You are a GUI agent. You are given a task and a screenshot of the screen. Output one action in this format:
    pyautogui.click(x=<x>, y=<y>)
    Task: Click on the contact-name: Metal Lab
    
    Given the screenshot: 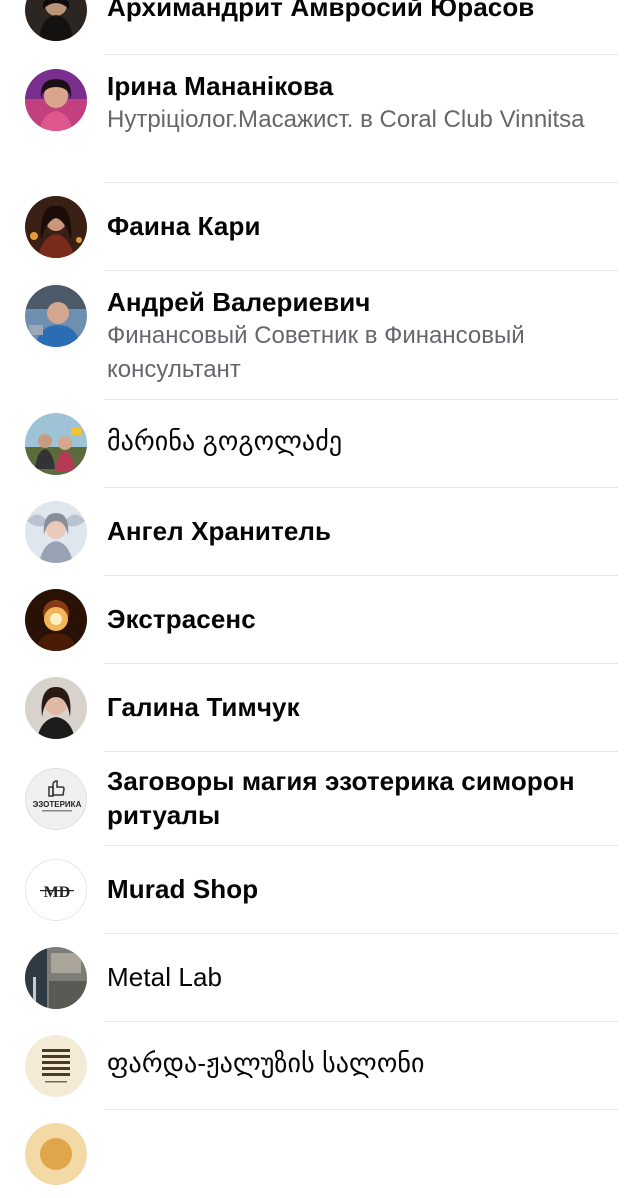 What is the action you would take?
    pyautogui.click(x=165, y=977)
    